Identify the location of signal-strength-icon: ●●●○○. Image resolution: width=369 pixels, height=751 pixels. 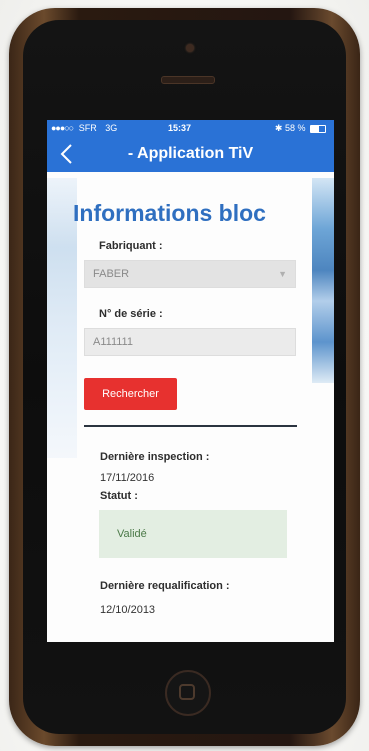
(62, 128).